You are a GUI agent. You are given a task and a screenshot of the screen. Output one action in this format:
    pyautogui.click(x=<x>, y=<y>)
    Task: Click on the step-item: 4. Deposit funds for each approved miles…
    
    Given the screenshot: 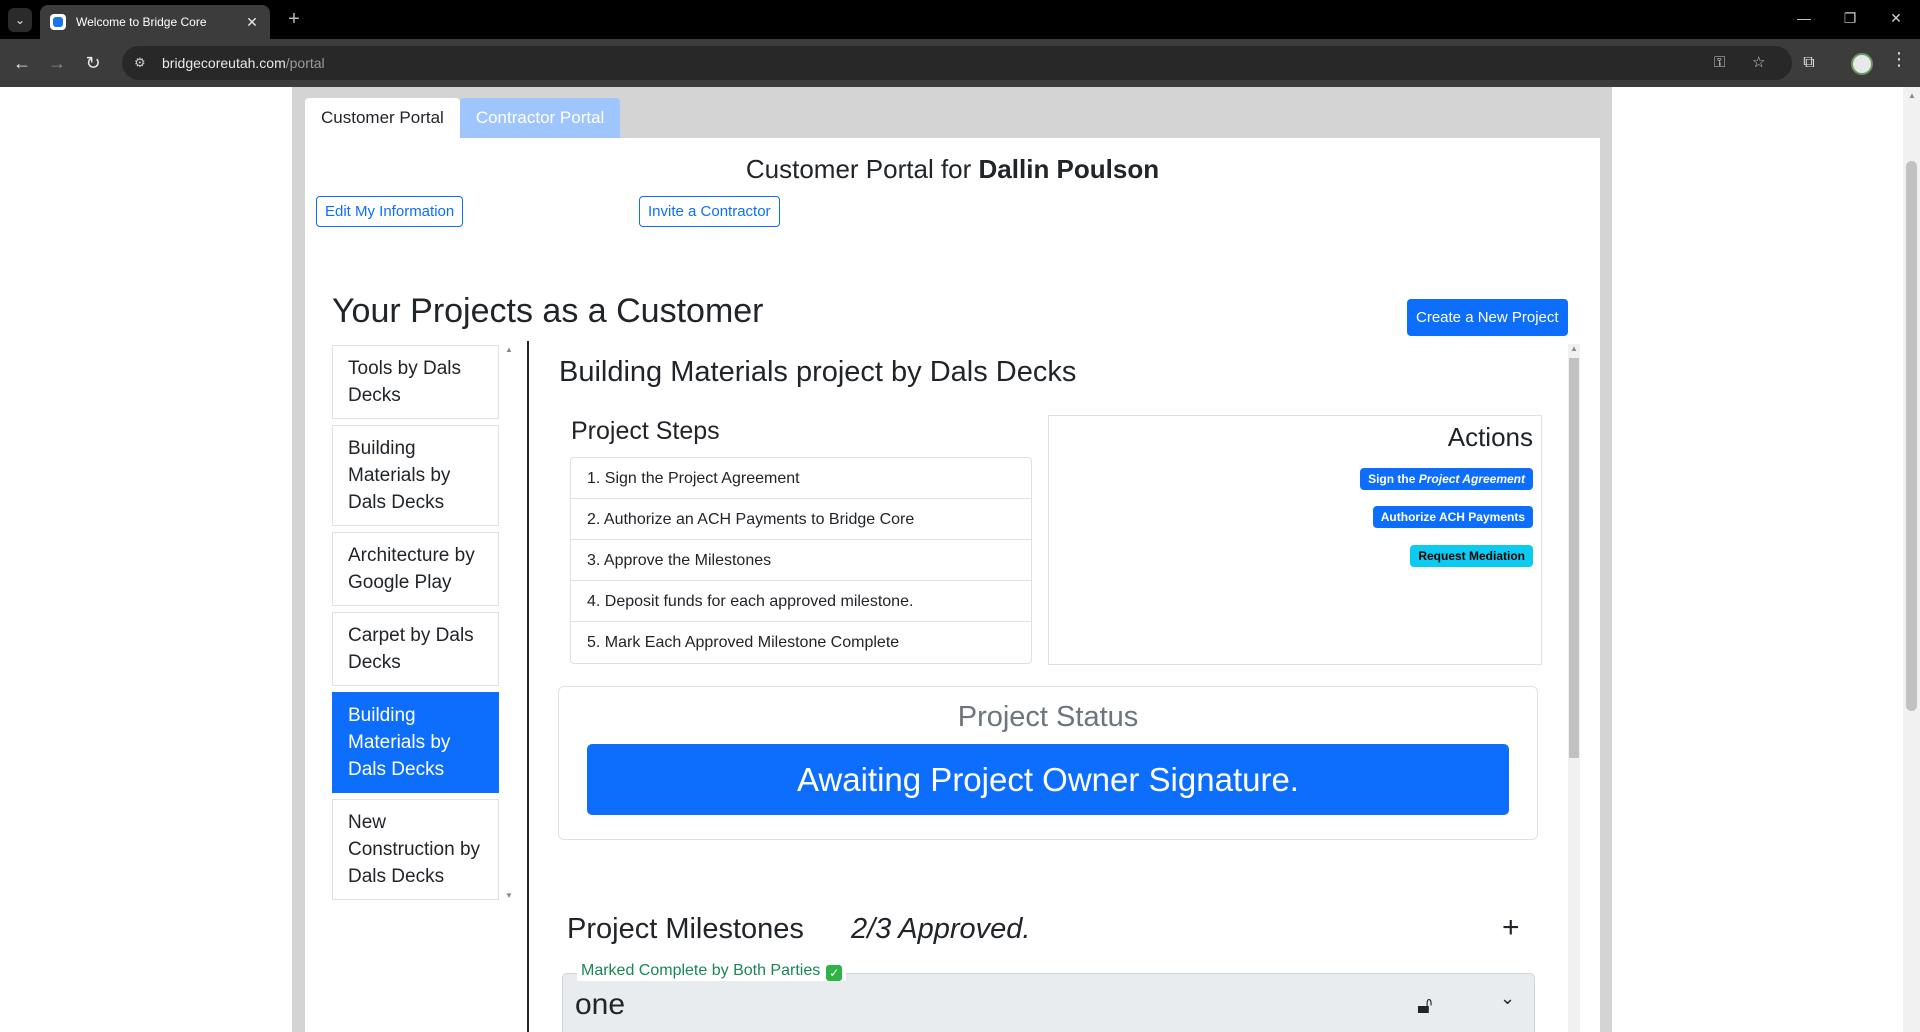 What is the action you would take?
    pyautogui.click(x=801, y=601)
    